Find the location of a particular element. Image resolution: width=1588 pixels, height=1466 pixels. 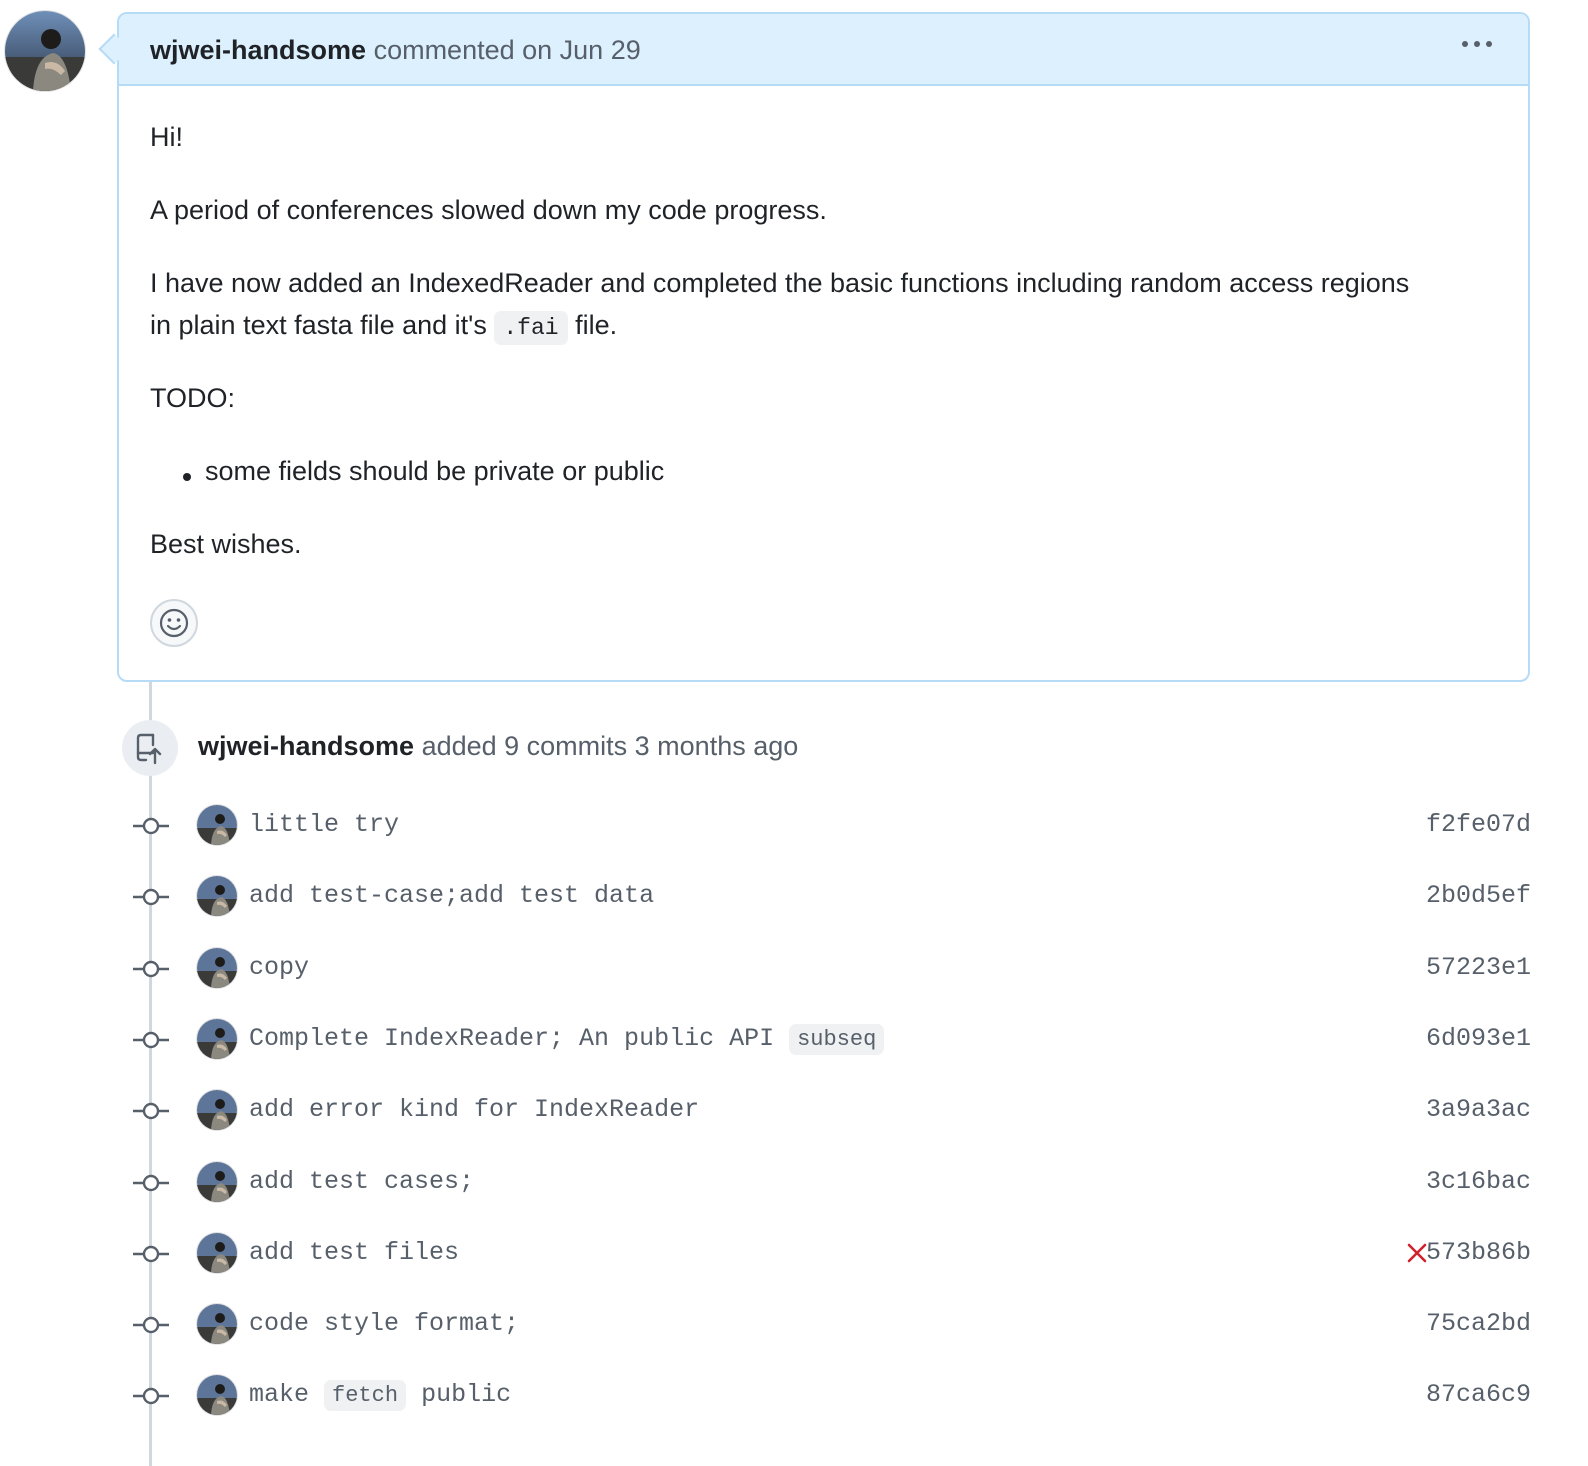

inline-code: fetch is located at coordinates (365, 1396).